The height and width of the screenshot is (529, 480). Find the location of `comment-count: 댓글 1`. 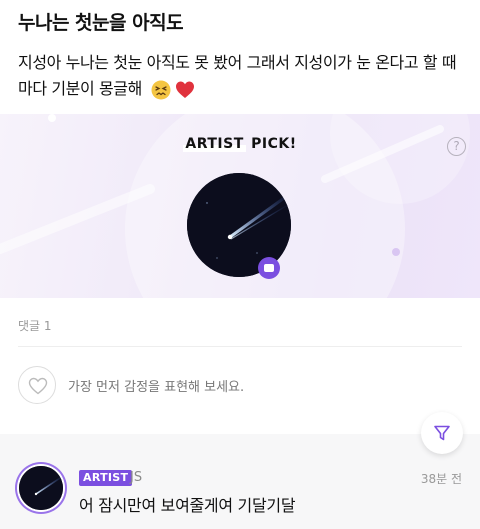

comment-count: 댓글 1 is located at coordinates (35, 326).